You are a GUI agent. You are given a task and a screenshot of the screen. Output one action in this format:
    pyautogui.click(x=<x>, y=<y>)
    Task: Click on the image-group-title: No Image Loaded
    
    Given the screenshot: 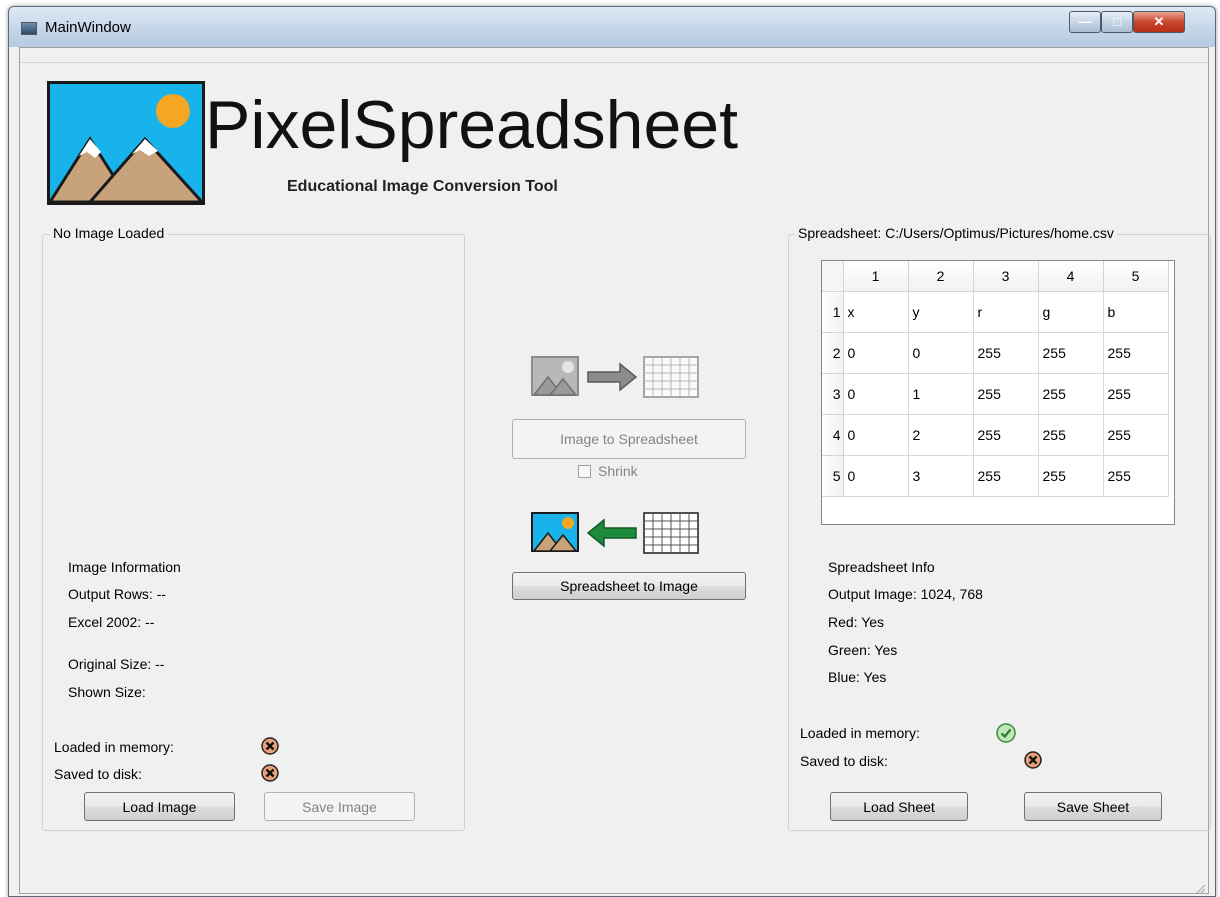 What is the action you would take?
    pyautogui.click(x=109, y=233)
    